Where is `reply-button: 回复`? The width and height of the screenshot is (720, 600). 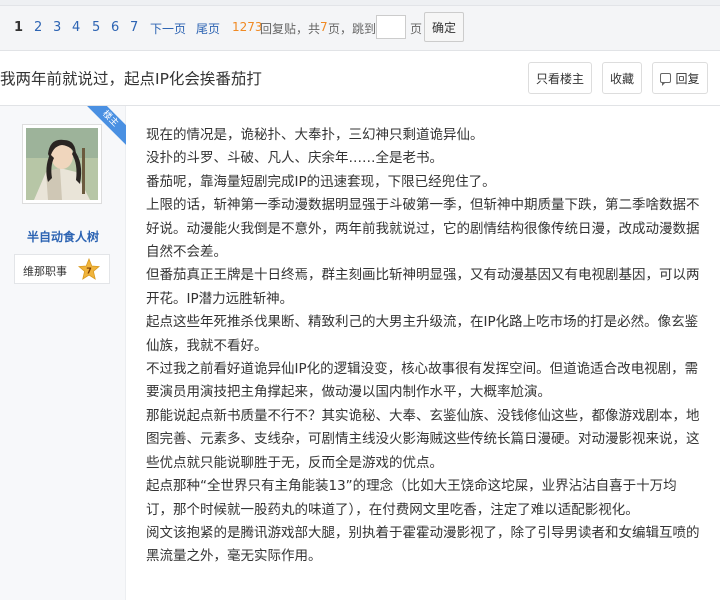
reply-button: 回复 is located at coordinates (680, 78).